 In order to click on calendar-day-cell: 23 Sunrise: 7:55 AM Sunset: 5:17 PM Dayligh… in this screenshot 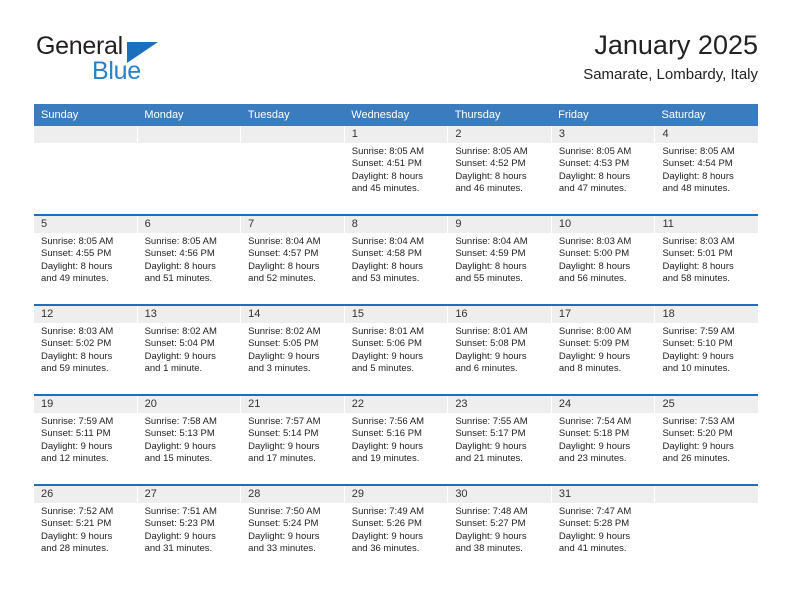, I will do `click(500, 440)`.